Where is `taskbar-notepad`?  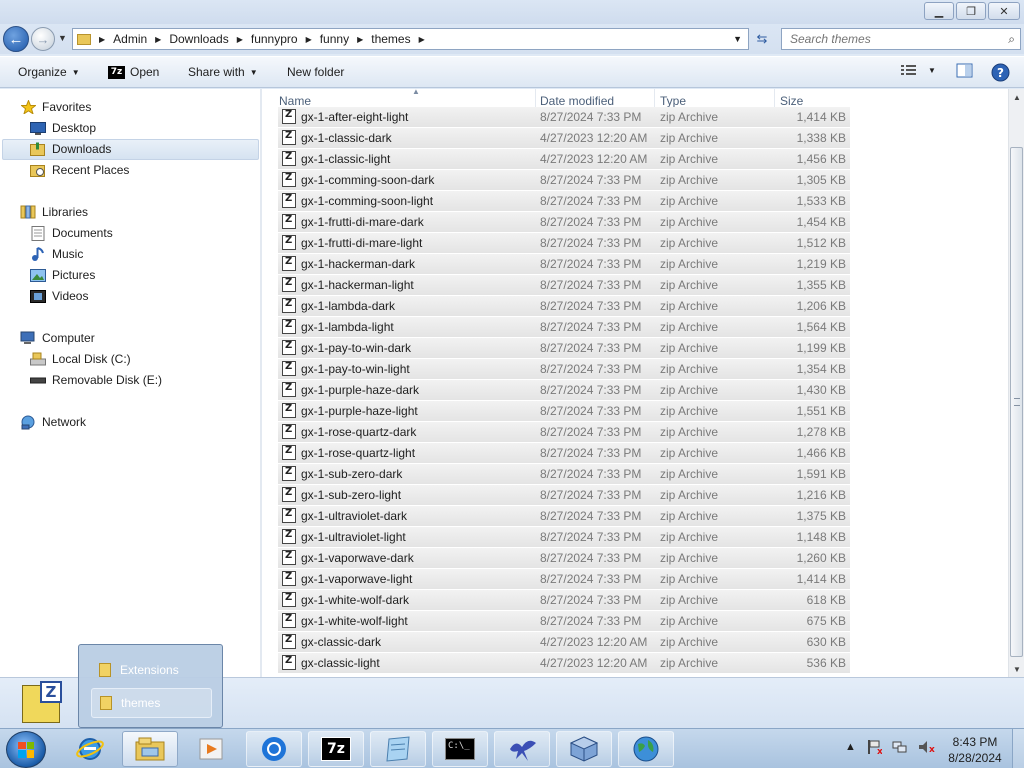 taskbar-notepad is located at coordinates (398, 749).